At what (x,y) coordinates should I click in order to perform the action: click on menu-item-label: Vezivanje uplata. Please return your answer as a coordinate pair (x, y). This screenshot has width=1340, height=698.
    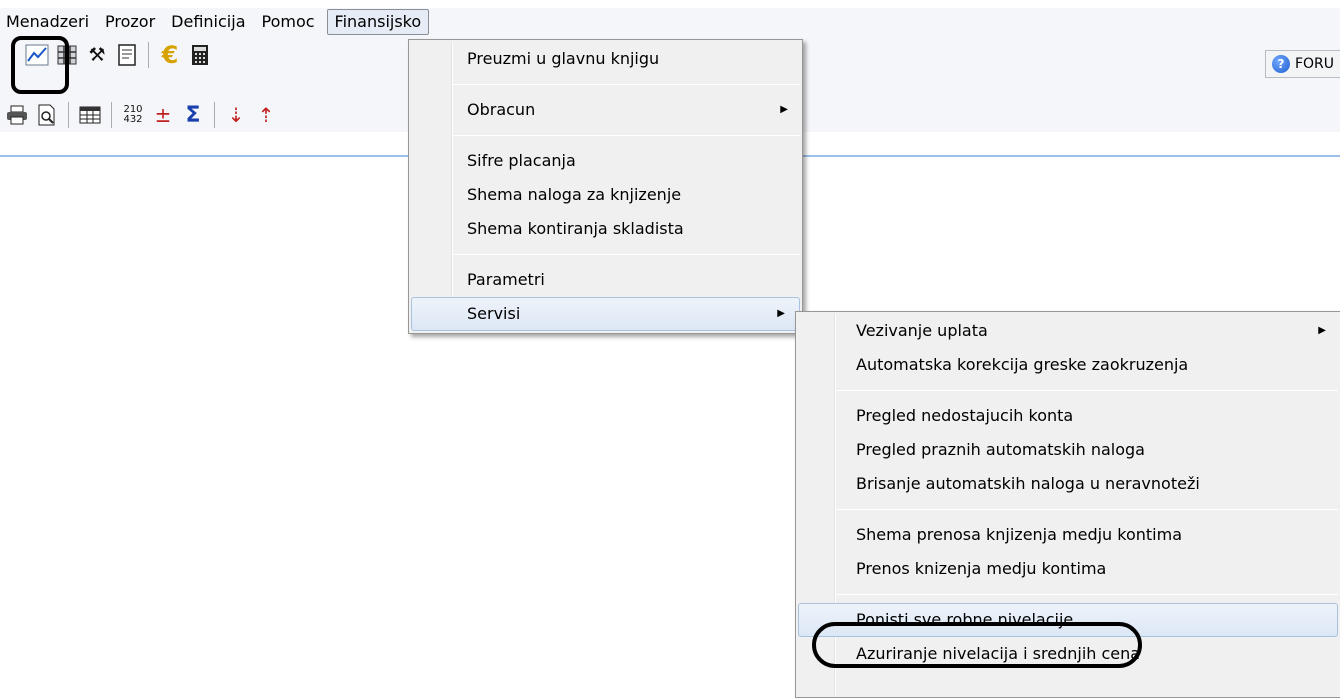
    Looking at the image, I should click on (922, 330).